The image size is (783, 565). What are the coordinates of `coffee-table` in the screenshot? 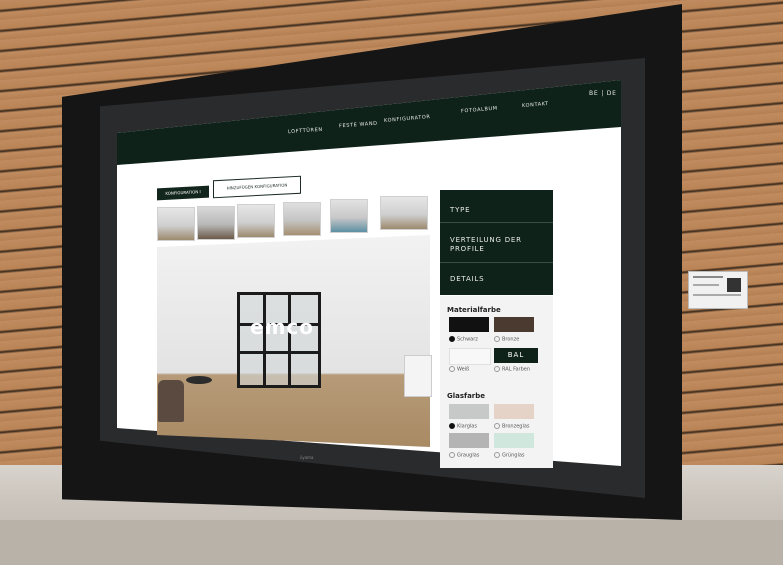 It's located at (199, 380).